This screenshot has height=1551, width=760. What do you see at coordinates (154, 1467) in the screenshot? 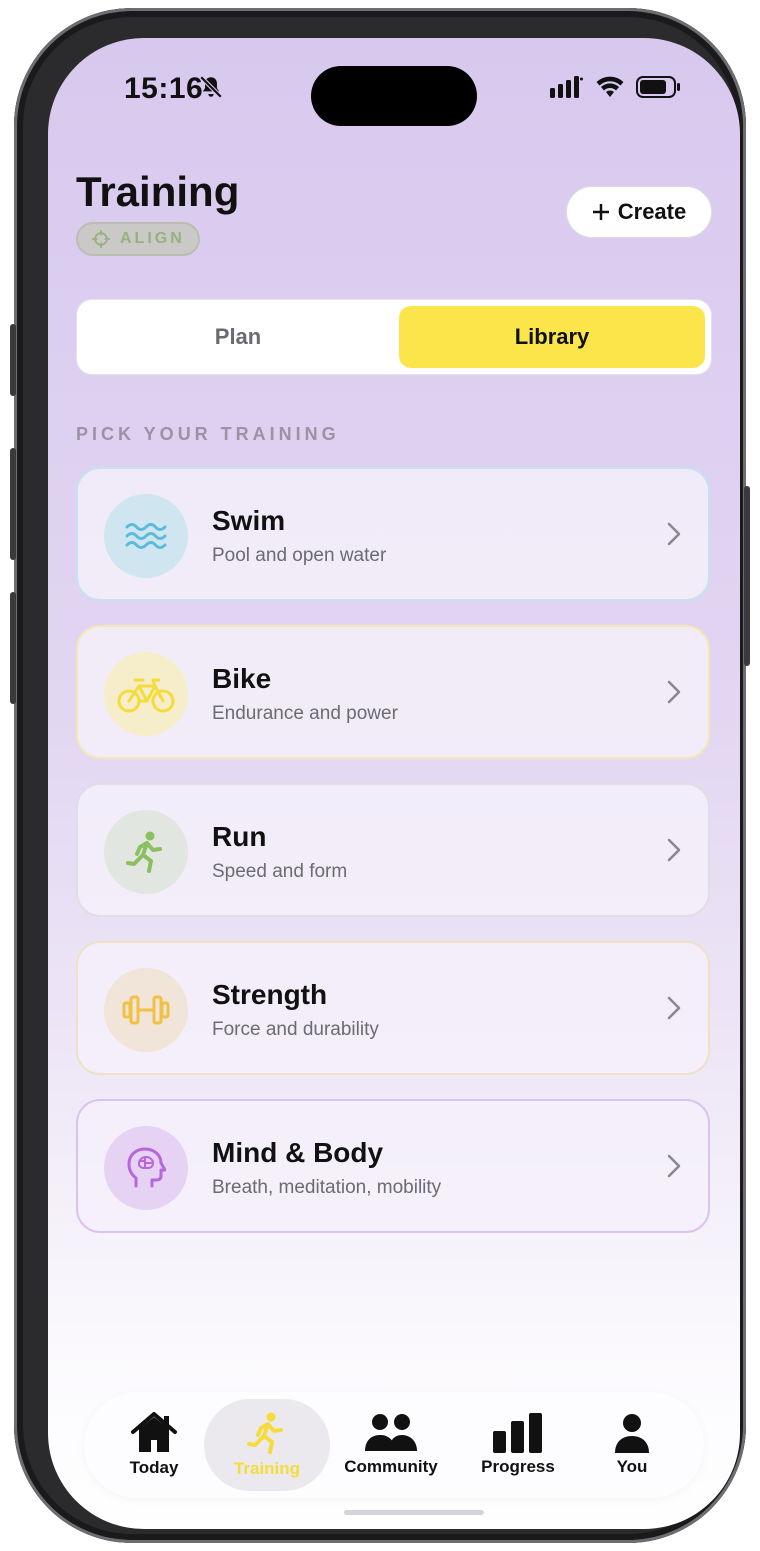
I see `tab-label: Today` at bounding box center [154, 1467].